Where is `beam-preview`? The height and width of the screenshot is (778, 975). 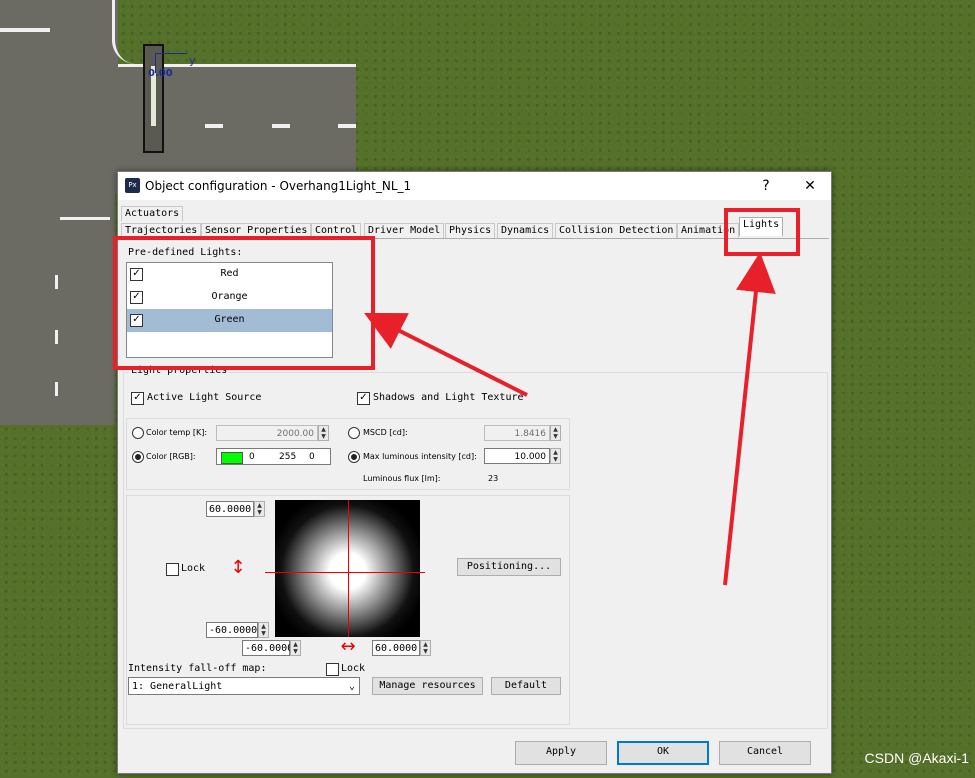
beam-preview is located at coordinates (345, 568).